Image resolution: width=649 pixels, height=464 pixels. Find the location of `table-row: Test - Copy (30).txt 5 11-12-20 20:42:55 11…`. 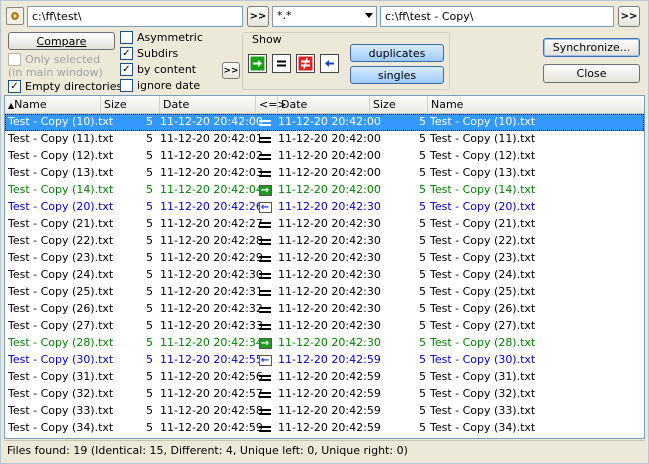

table-row: Test - Copy (30).txt 5 11-12-20 20:42:55 11… is located at coordinates (324, 360).